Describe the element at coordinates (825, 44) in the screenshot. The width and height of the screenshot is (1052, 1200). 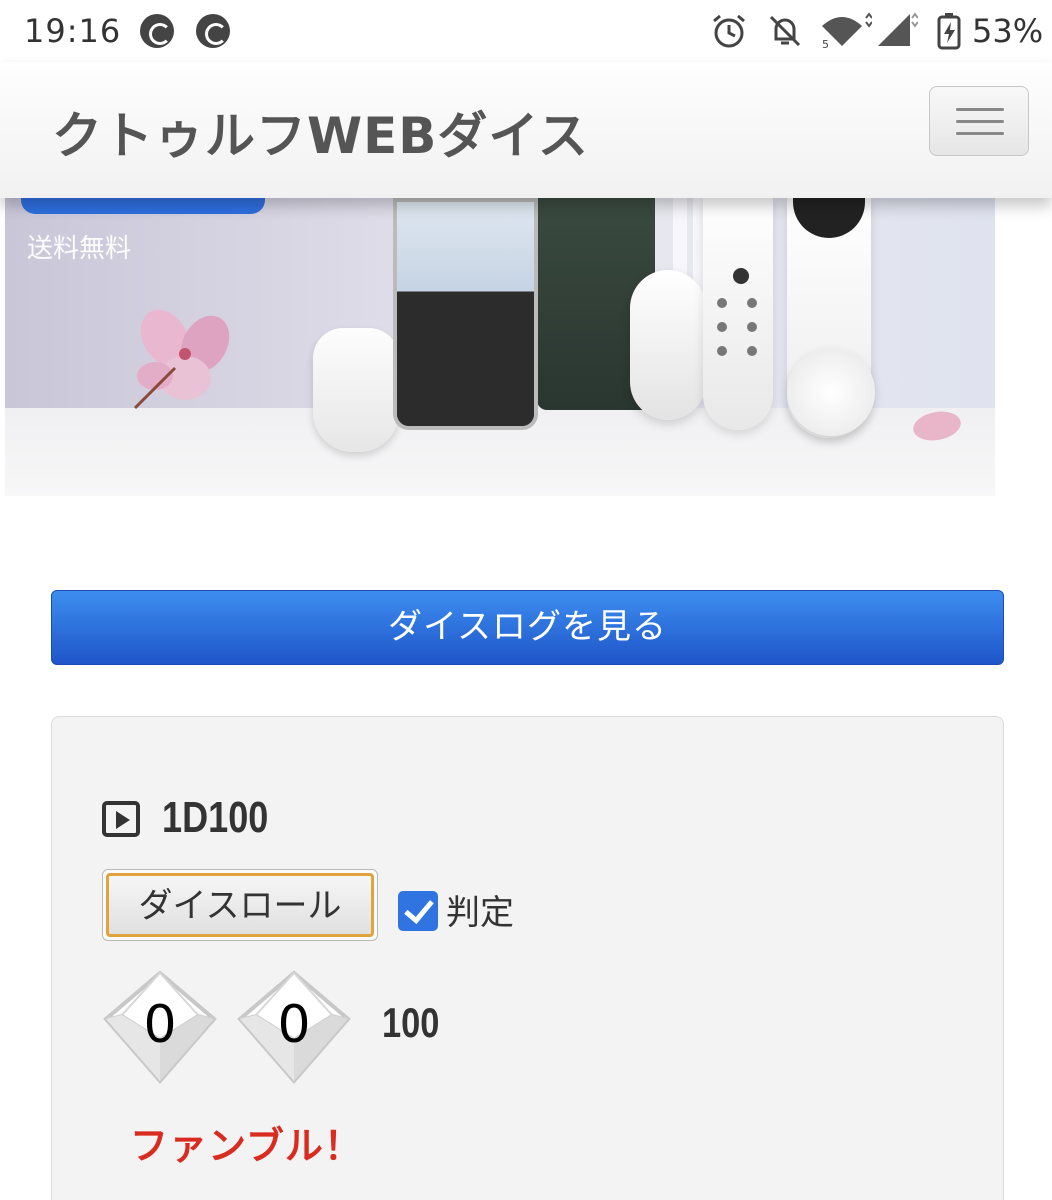
I see `svg-text: 5` at that location.